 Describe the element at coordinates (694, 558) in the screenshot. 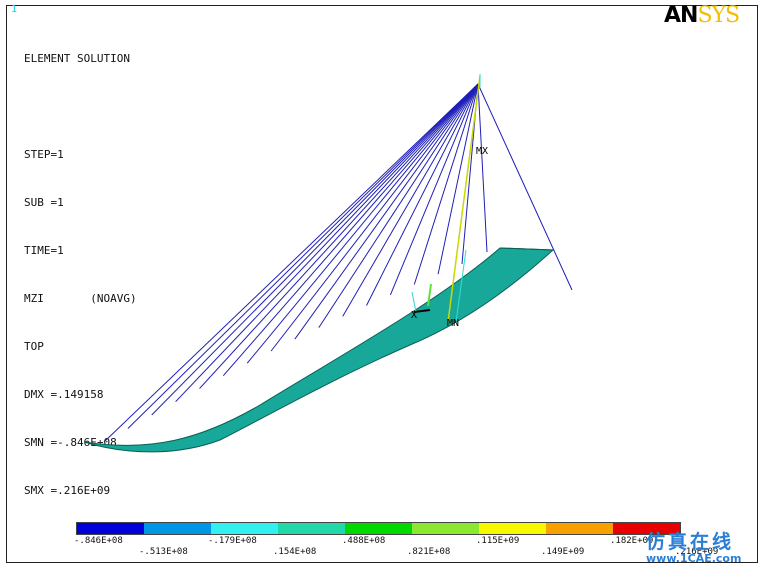

I see `watermark-url: www.1CAE.com` at that location.